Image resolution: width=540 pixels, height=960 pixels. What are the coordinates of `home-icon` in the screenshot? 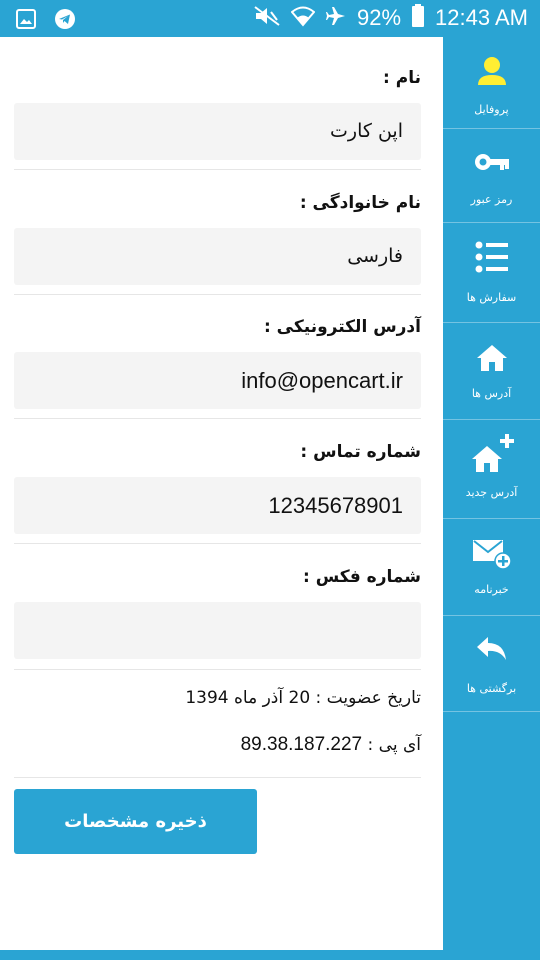 It's located at (491, 358).